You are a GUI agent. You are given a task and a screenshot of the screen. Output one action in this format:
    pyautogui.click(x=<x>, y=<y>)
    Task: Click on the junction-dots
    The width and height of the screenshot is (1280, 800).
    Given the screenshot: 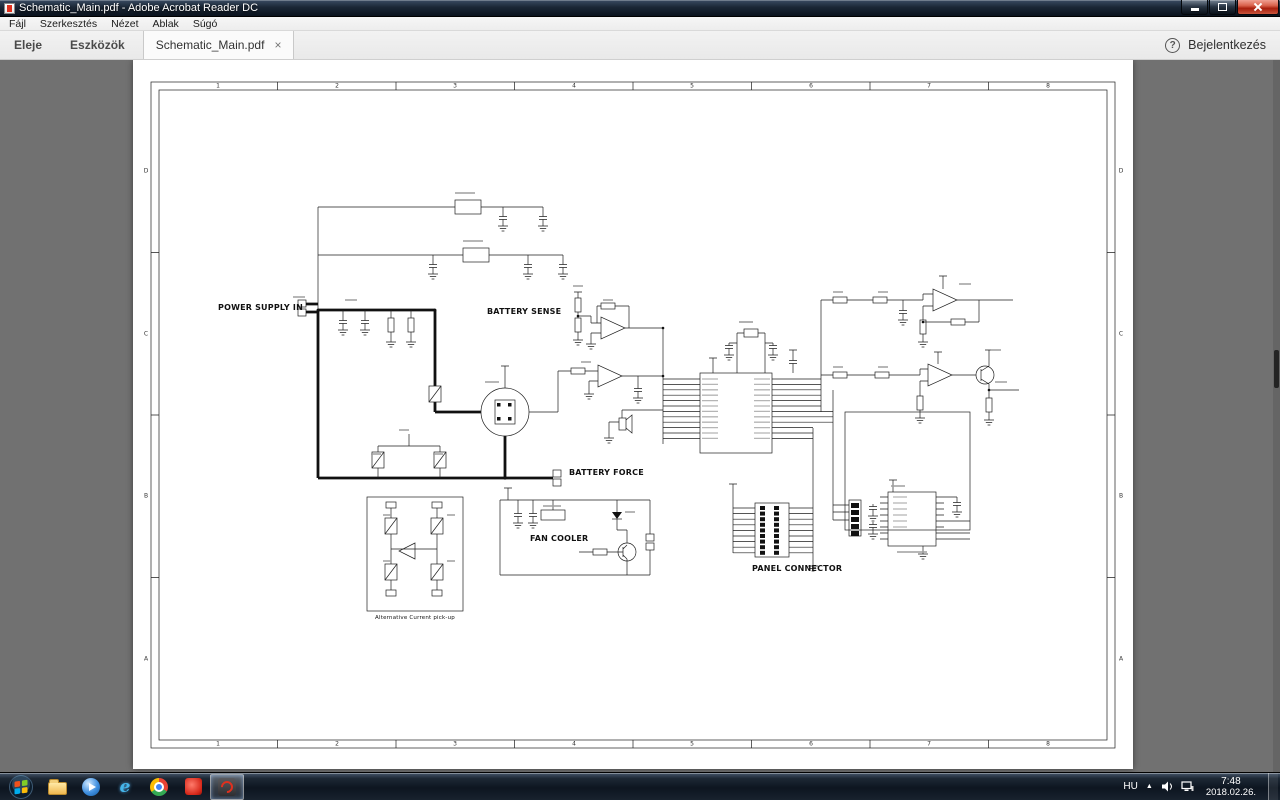 What is the action you would take?
    pyautogui.click(x=653, y=394)
    